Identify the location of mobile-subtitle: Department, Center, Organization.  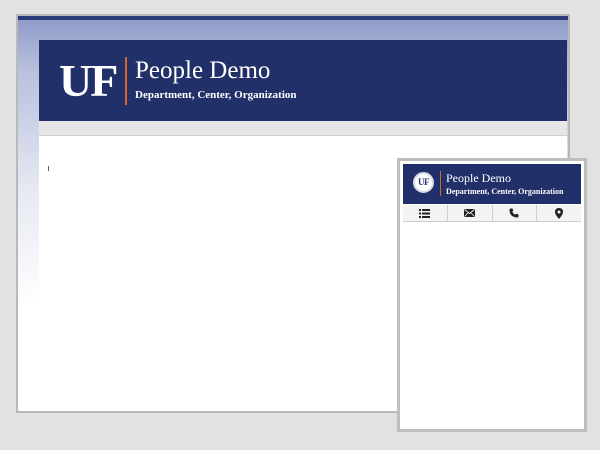
(505, 191).